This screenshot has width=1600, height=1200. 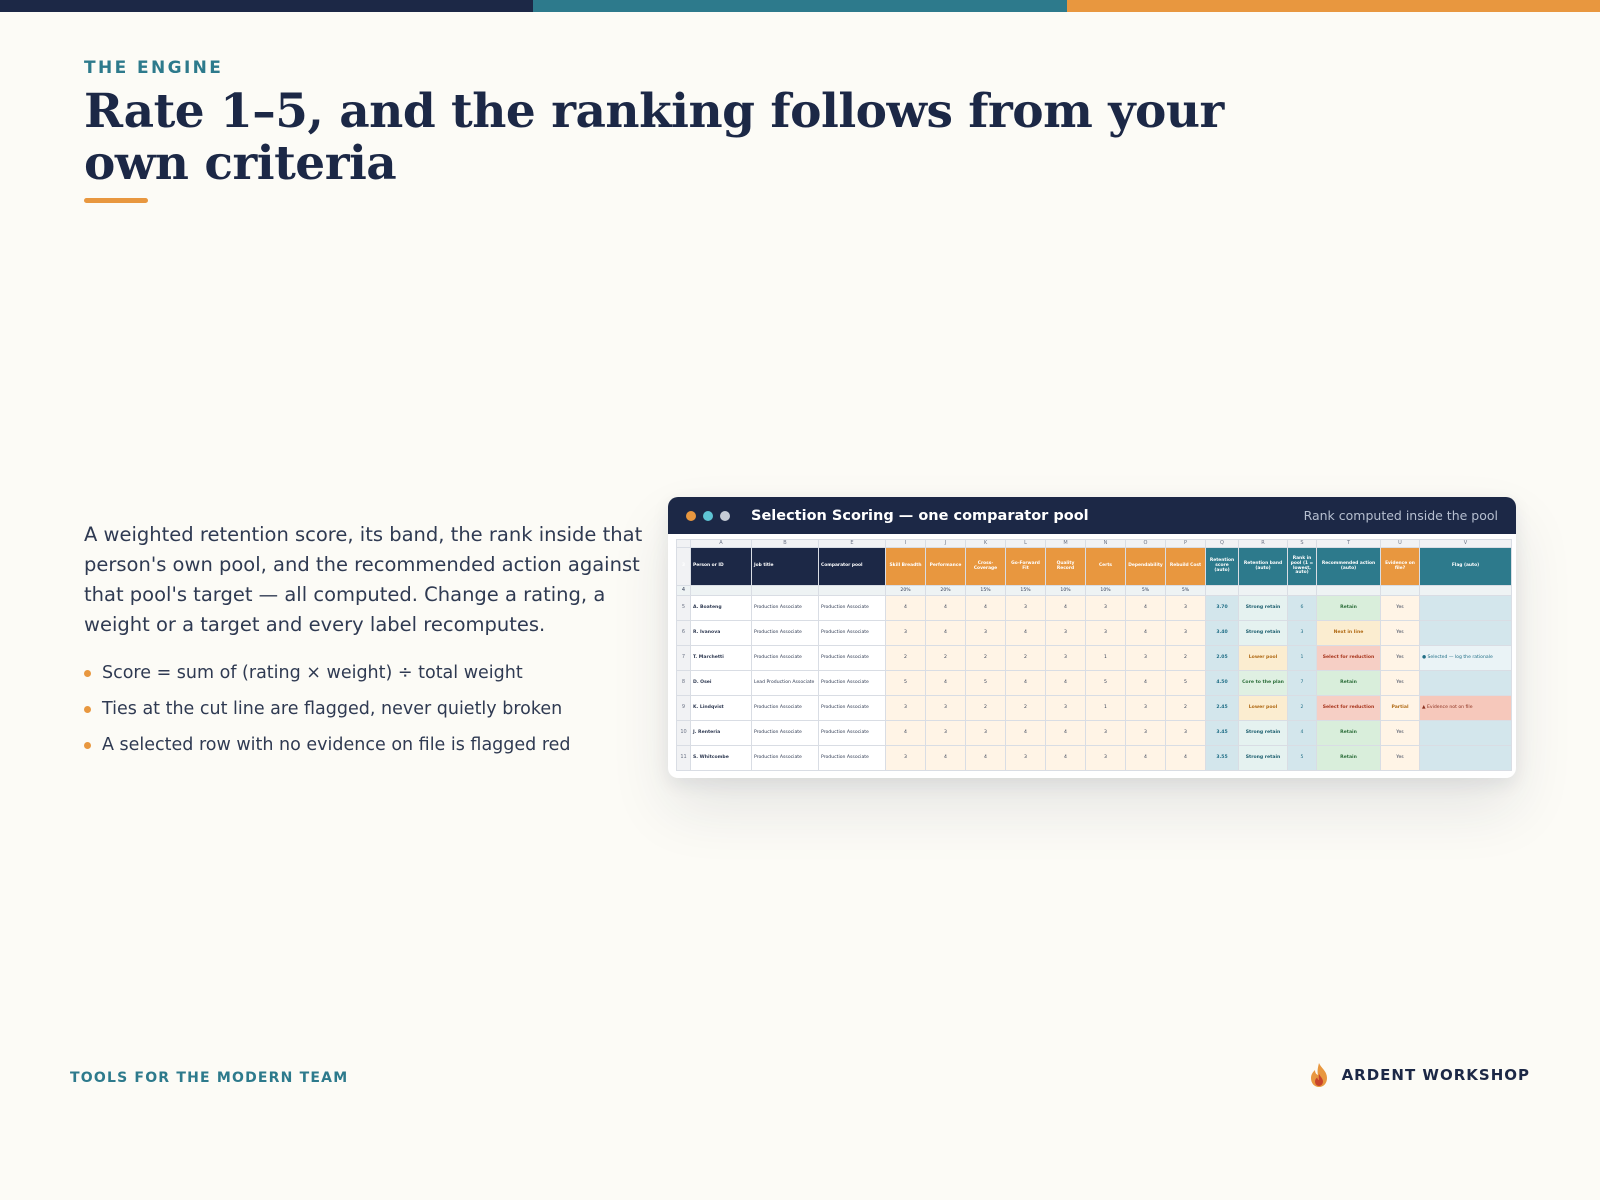 What do you see at coordinates (683, 608) in the screenshot?
I see `row-number: 5` at bounding box center [683, 608].